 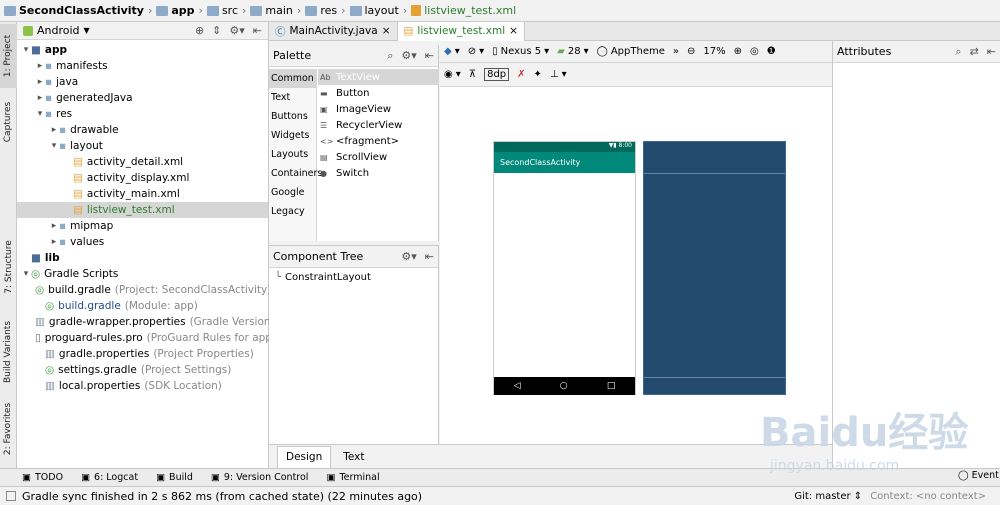 What do you see at coordinates (56, 30) in the screenshot?
I see `view-selector: Android ▼` at bounding box center [56, 30].